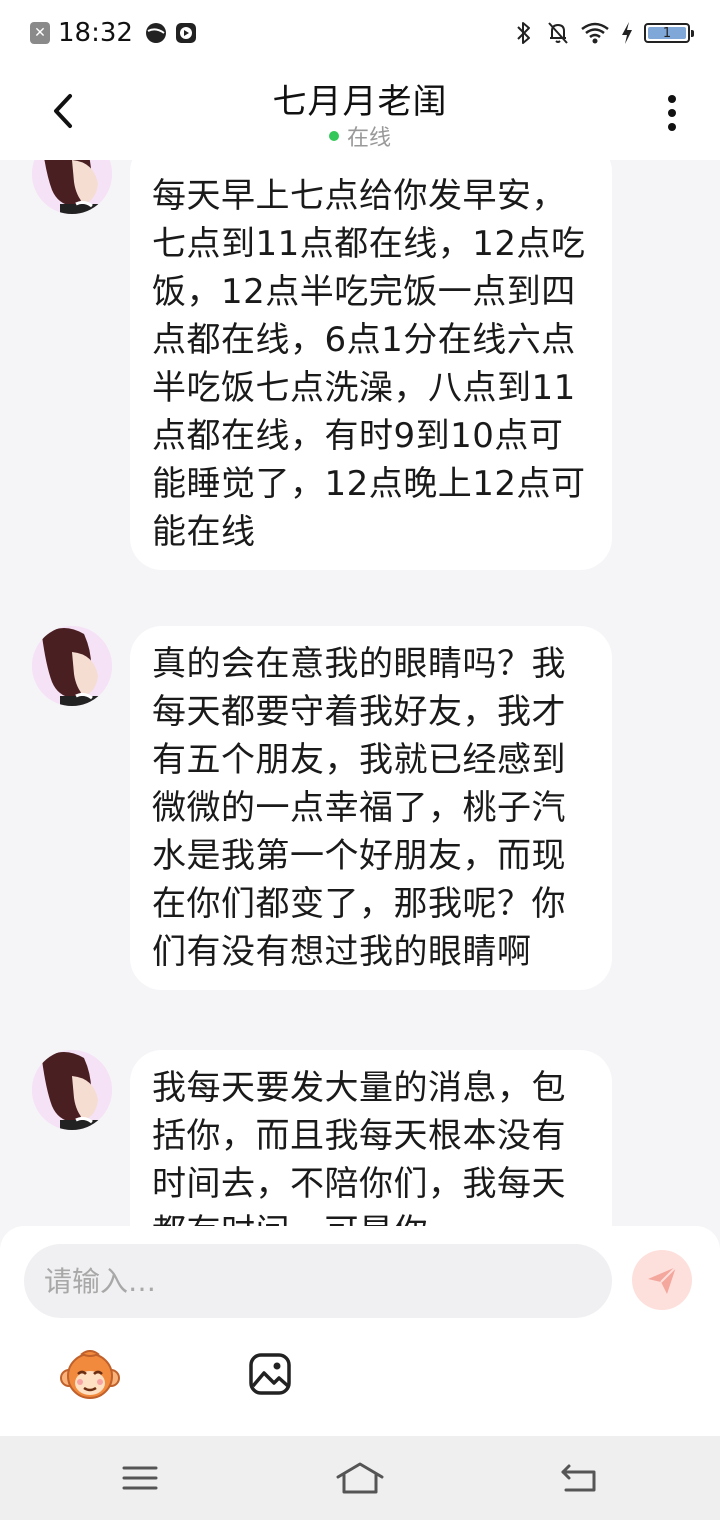 The image size is (720, 1520). Describe the element at coordinates (95, 33) in the screenshot. I see `status-time: 18:32` at that location.